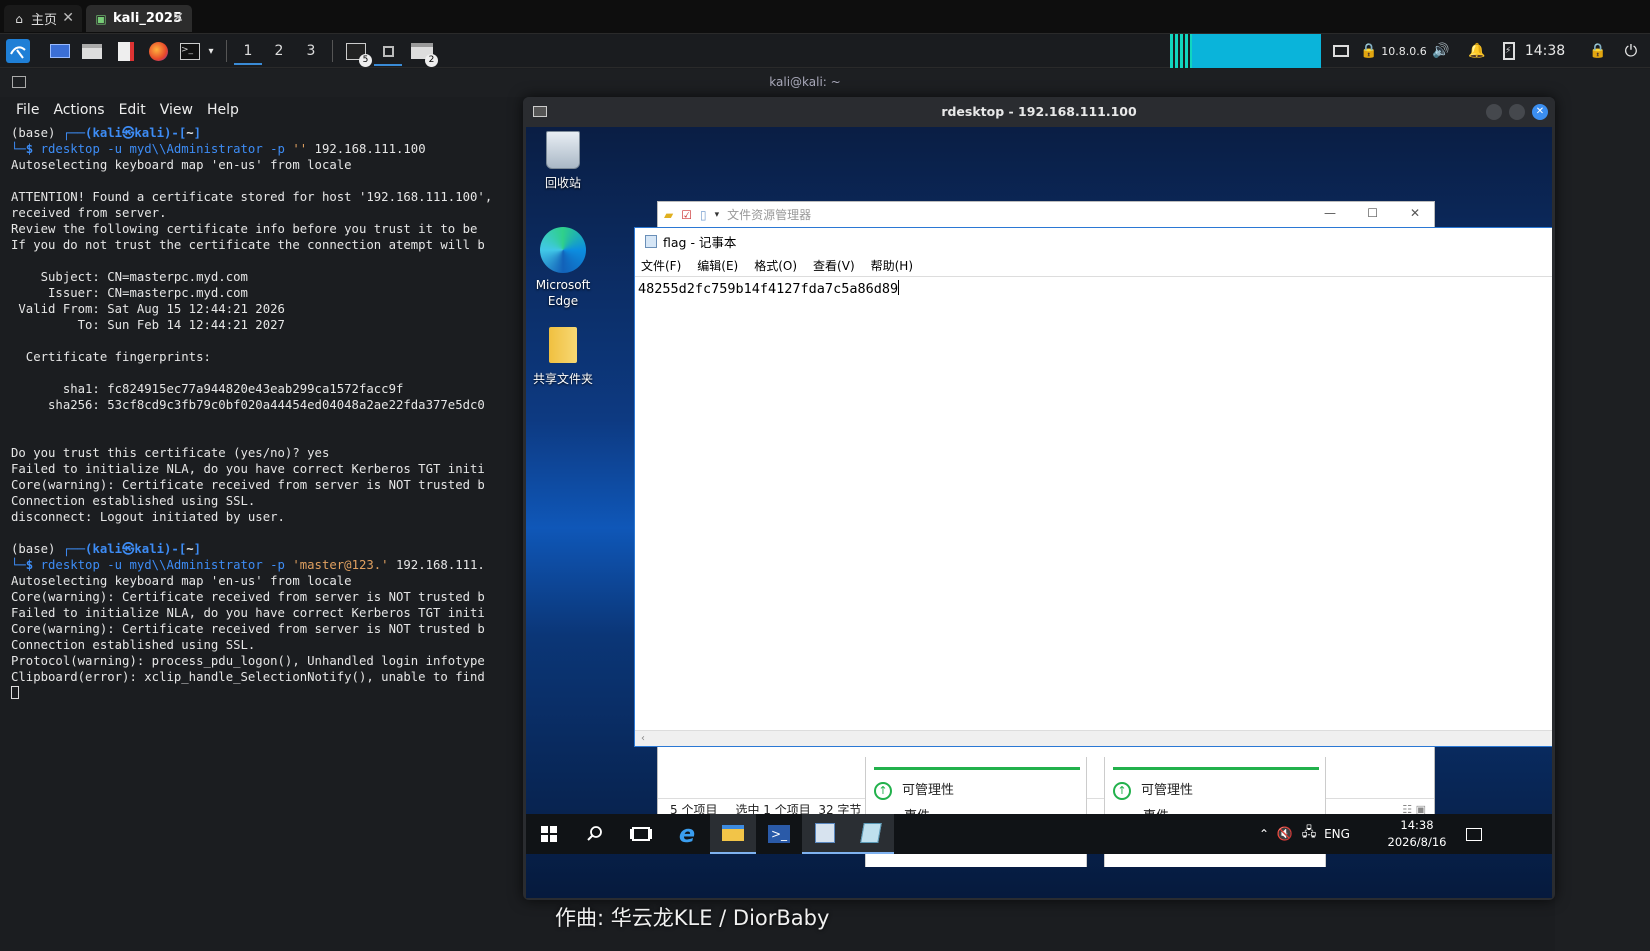 This screenshot has width=1650, height=951. Describe the element at coordinates (834, 265) in the screenshot. I see `menu-view: 查看(V)` at that location.